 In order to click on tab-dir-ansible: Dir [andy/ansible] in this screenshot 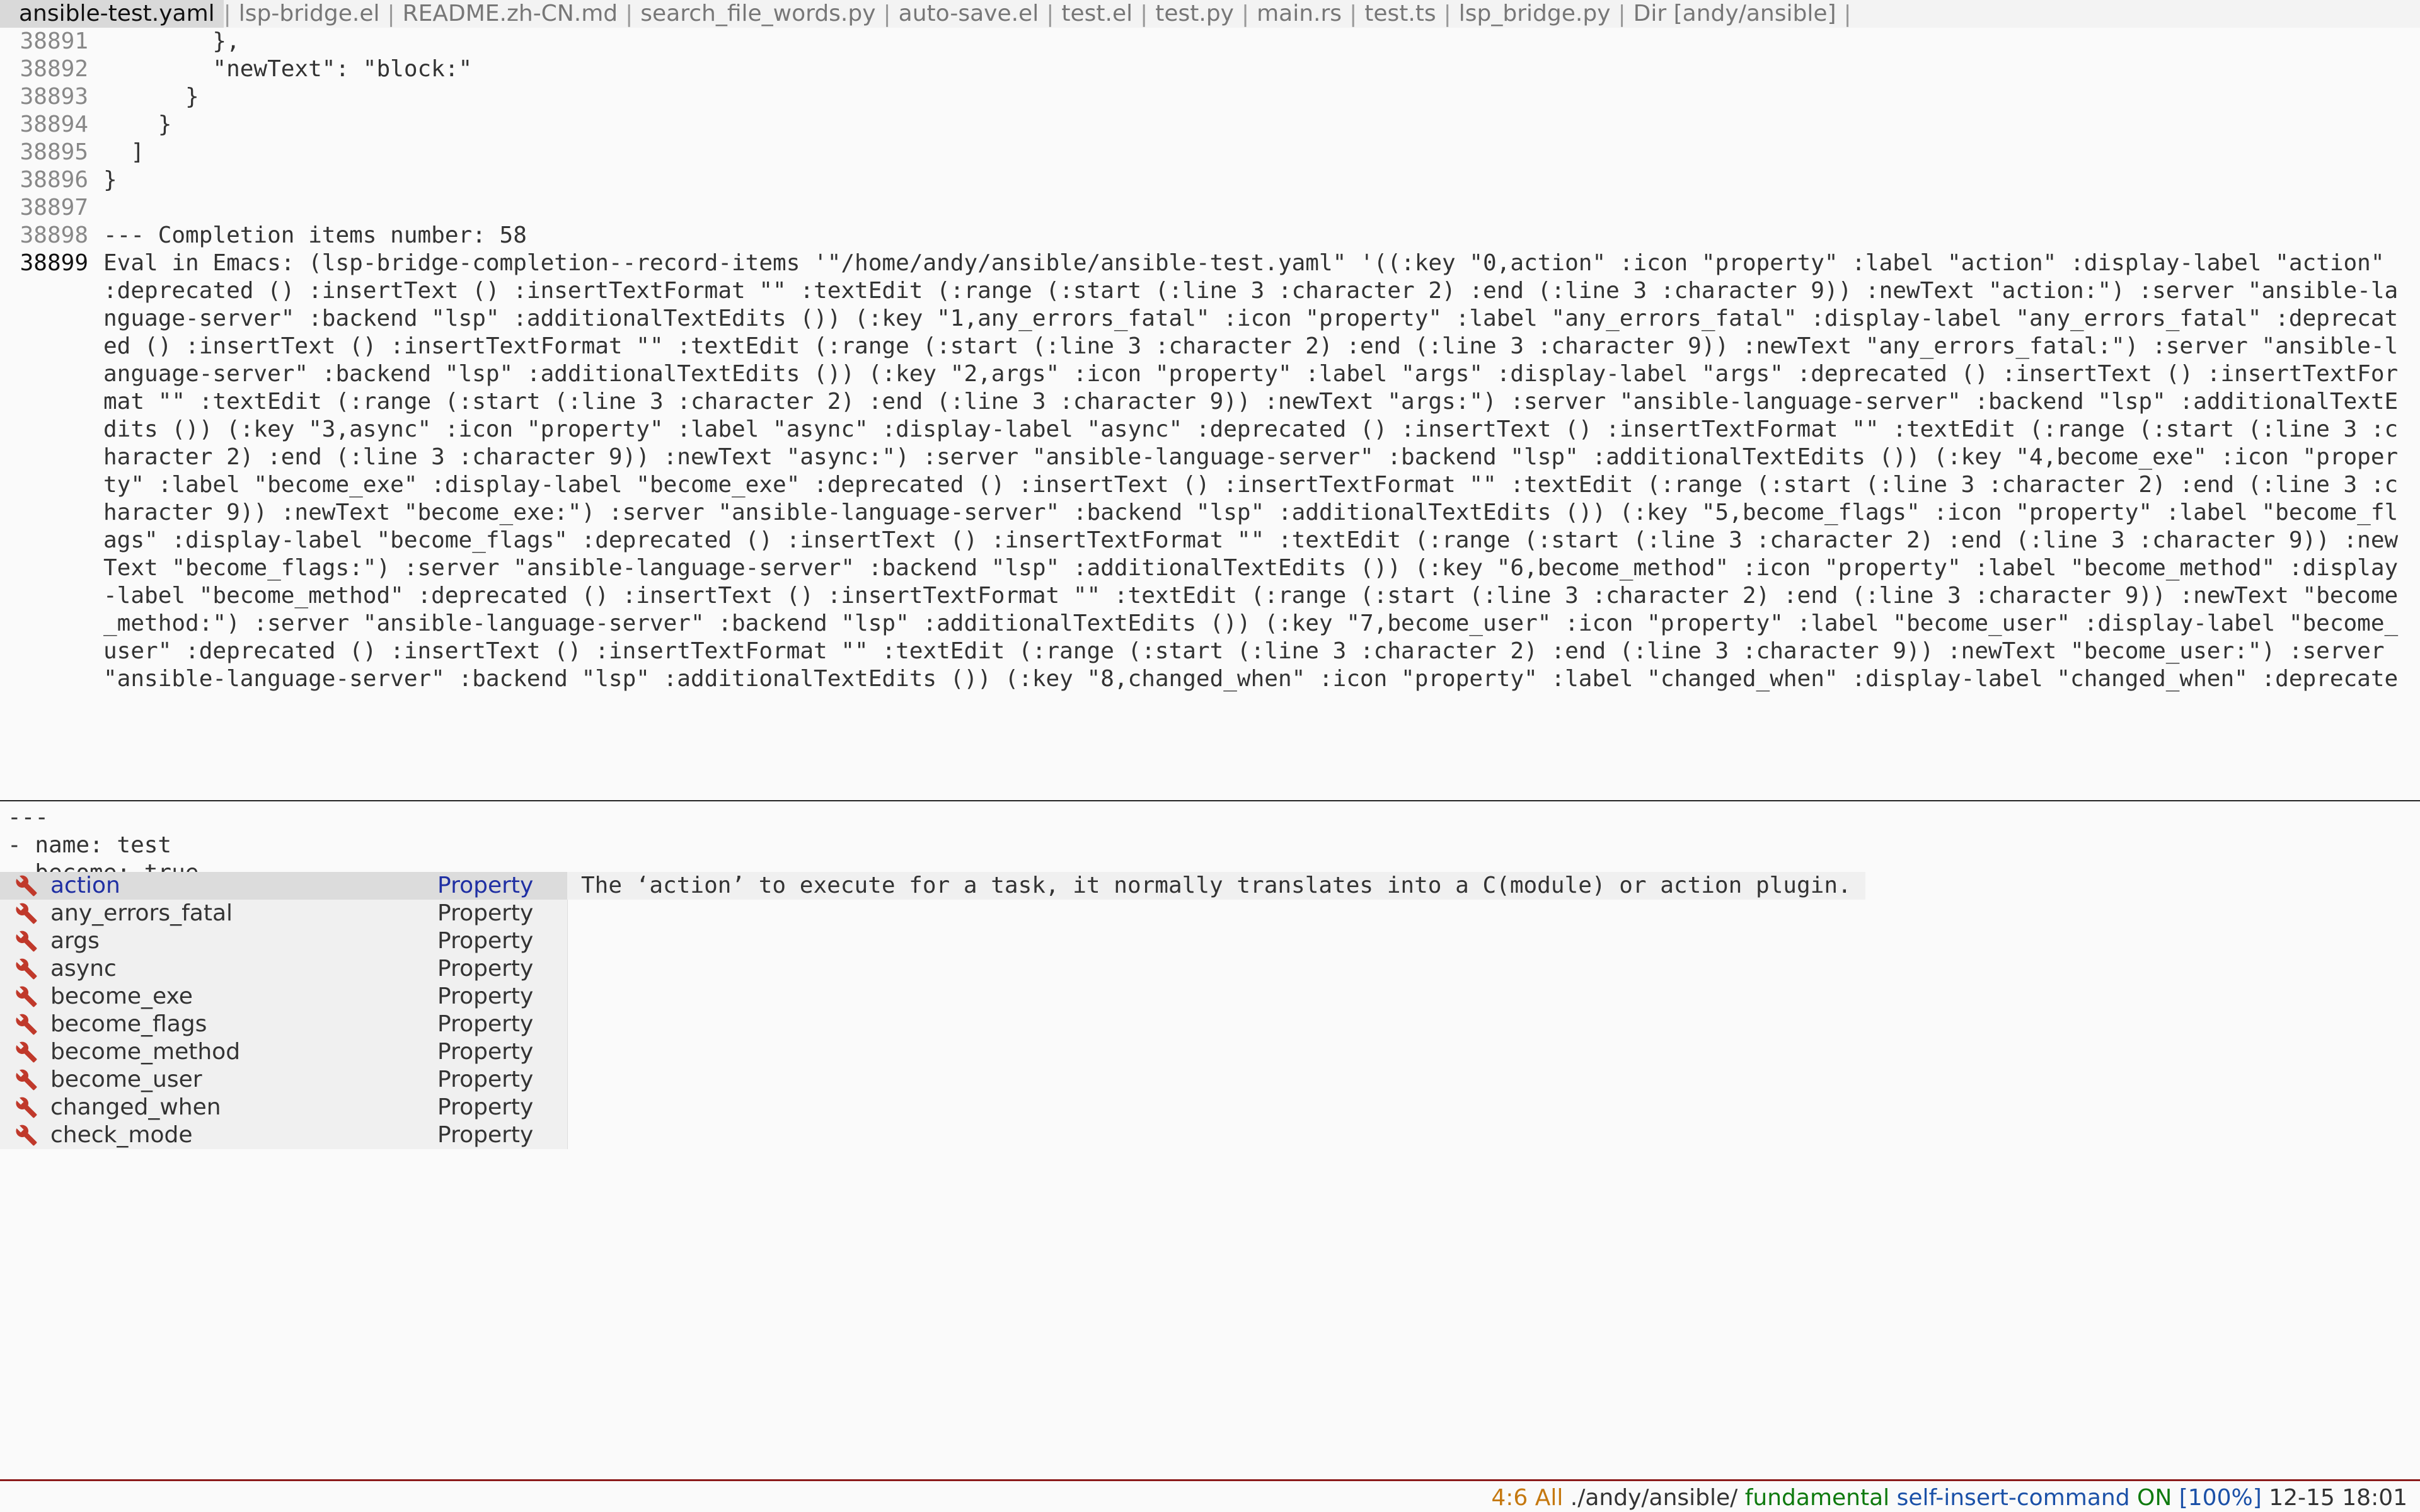, I will do `click(1735, 14)`.